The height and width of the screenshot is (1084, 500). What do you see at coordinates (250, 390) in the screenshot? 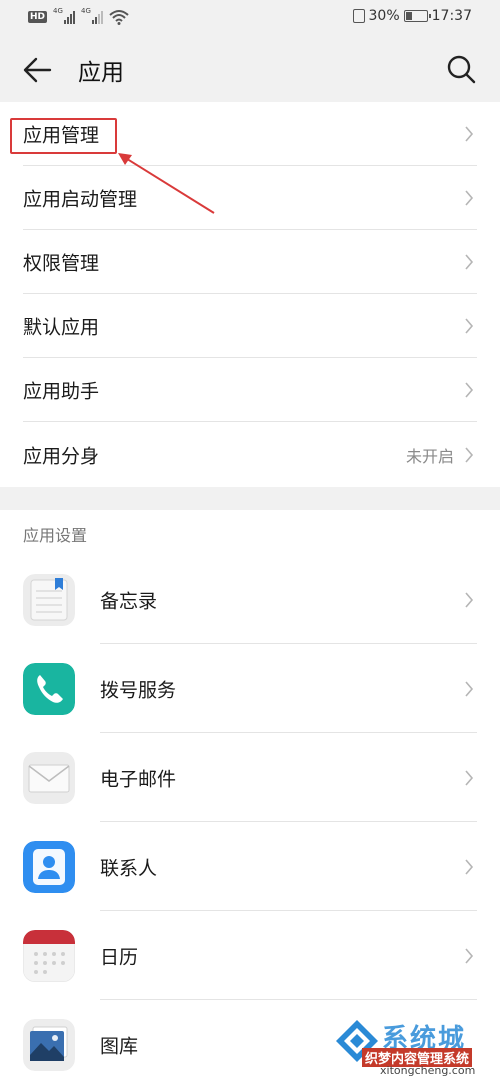
I see `menu-item-app-assistant: 应用助手` at bounding box center [250, 390].